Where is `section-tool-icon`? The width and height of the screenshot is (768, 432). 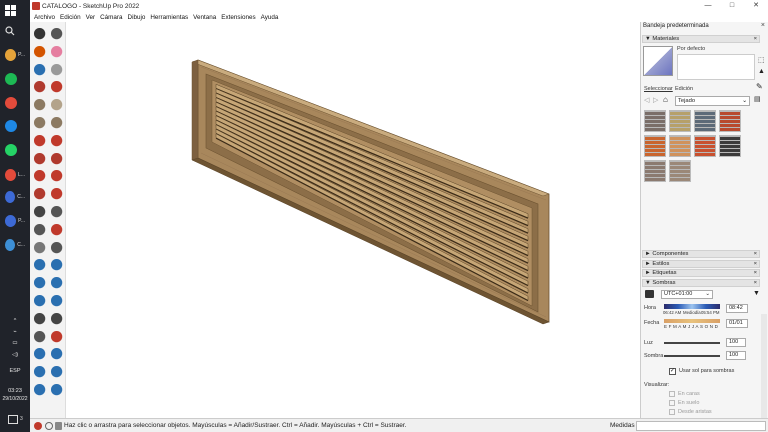
section-tool-icon is located at coordinates (41, 337).